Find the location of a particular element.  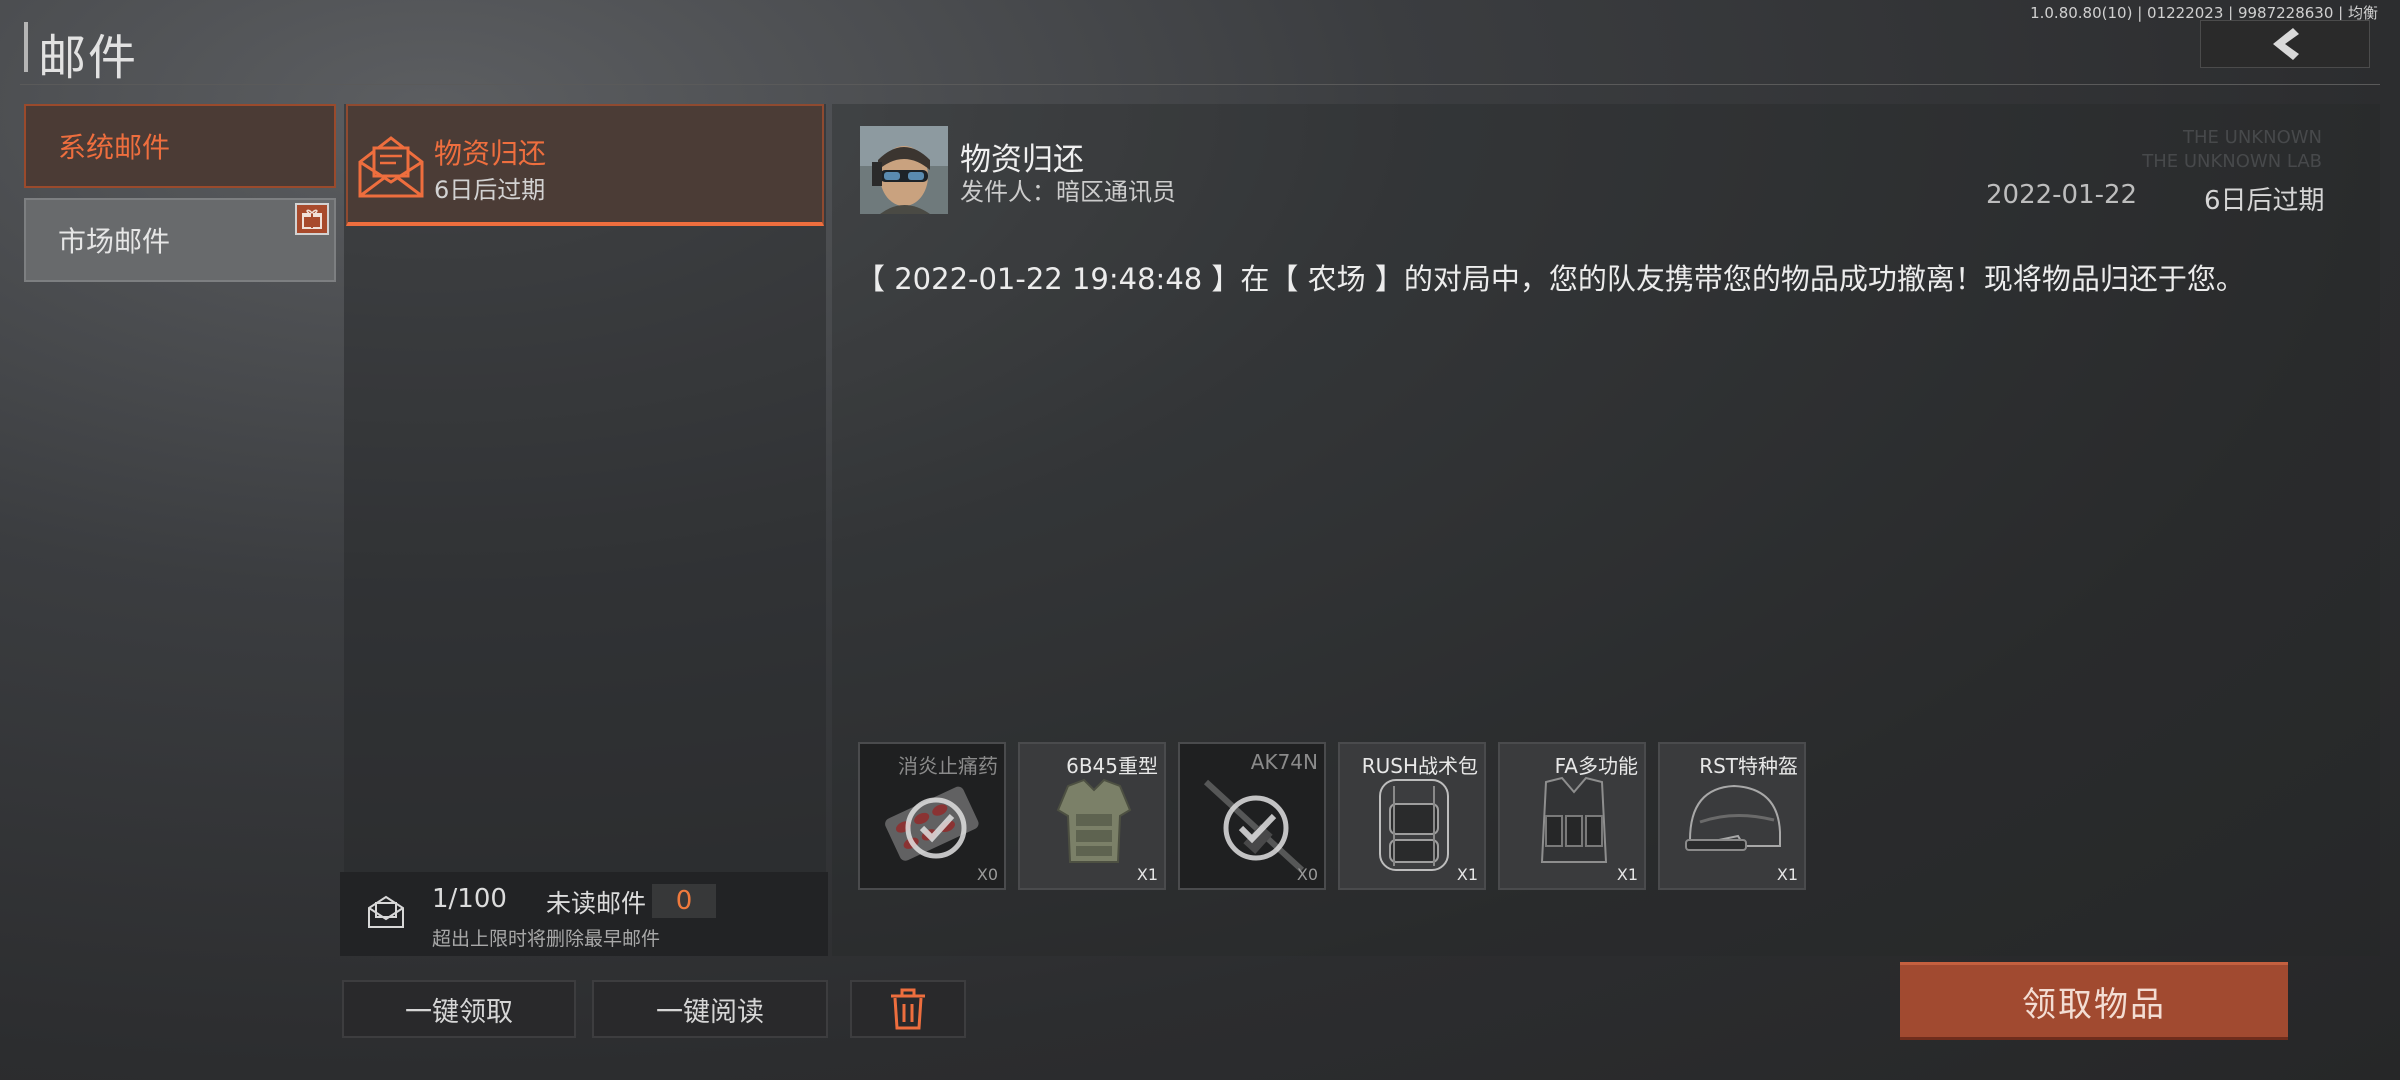

page-title: 邮件 is located at coordinates (88, 58).